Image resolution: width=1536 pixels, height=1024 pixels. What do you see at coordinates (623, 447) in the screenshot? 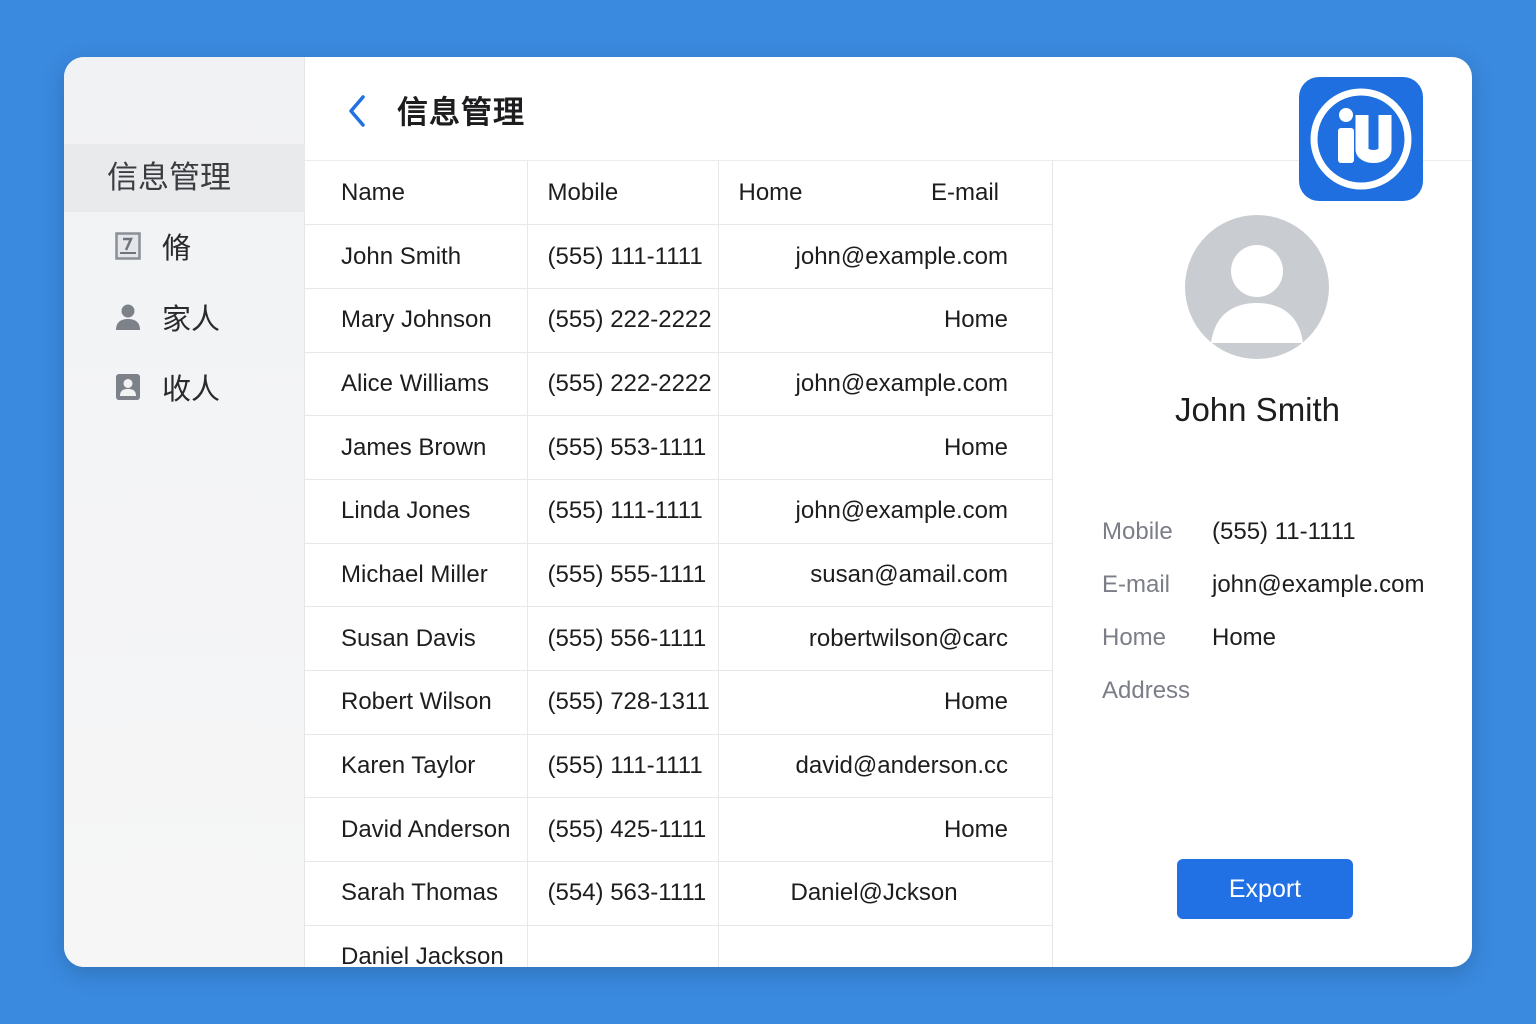
I see `cell-mobile: (555) 553-1111` at bounding box center [623, 447].